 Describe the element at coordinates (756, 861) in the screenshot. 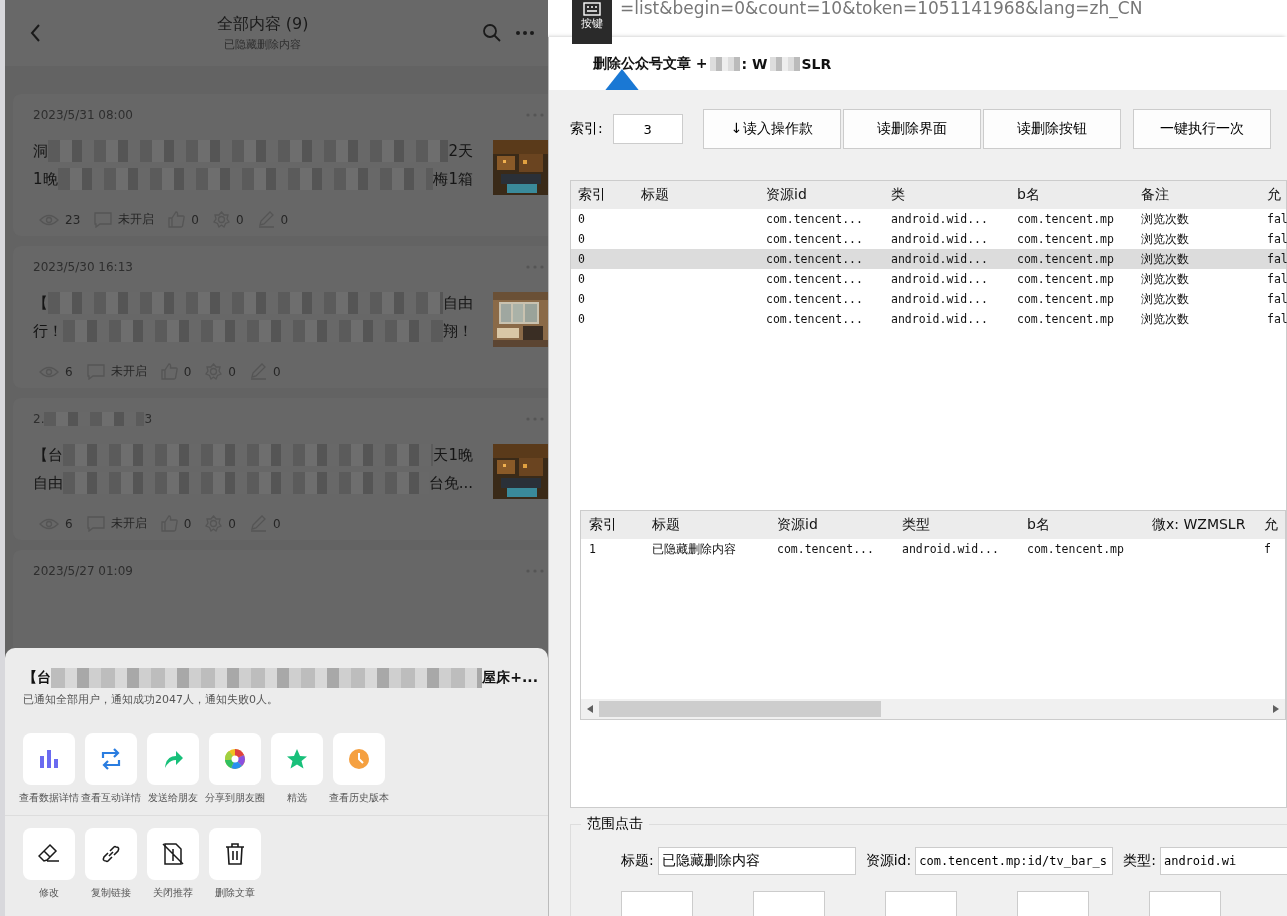

I see `text-field: 已隐藏删除内容` at that location.